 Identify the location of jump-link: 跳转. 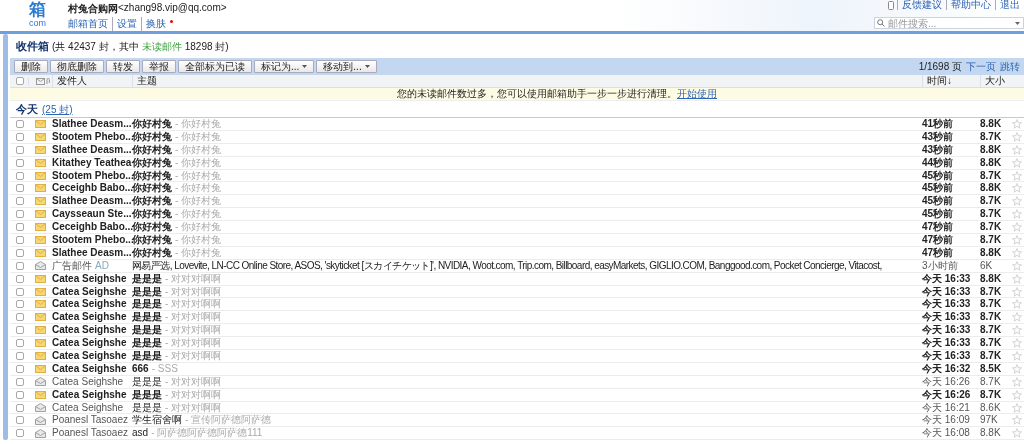
(1010, 66).